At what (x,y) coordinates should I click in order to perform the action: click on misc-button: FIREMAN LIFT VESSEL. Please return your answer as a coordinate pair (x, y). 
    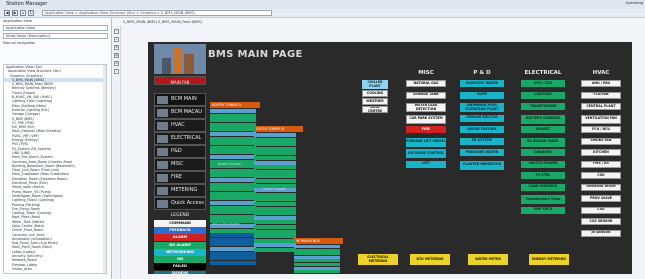
    Looking at the image, I should click on (426, 142).